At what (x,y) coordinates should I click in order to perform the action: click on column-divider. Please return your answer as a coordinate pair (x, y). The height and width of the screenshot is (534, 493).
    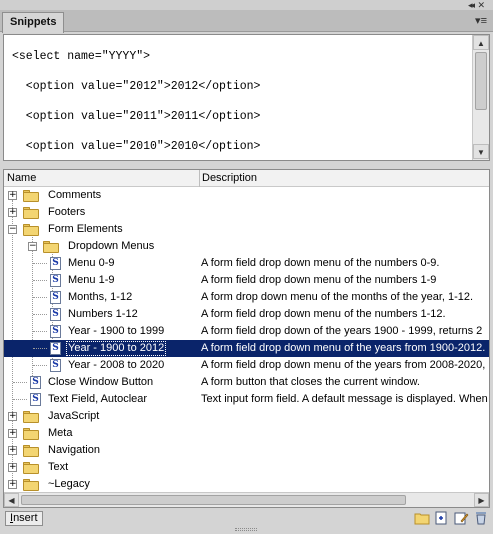
    Looking at the image, I should click on (199, 178).